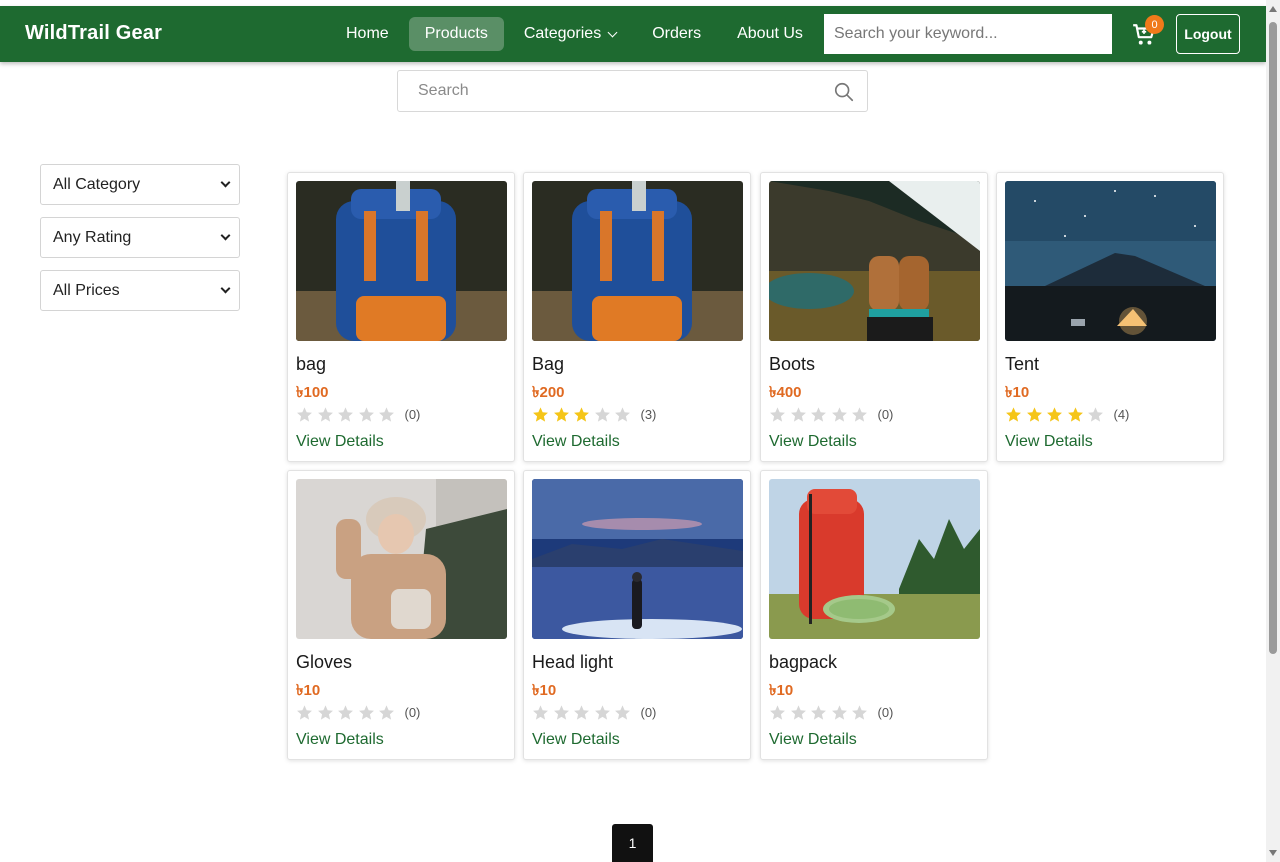  Describe the element at coordinates (637, 559) in the screenshot. I see `product-image-headlight` at that location.